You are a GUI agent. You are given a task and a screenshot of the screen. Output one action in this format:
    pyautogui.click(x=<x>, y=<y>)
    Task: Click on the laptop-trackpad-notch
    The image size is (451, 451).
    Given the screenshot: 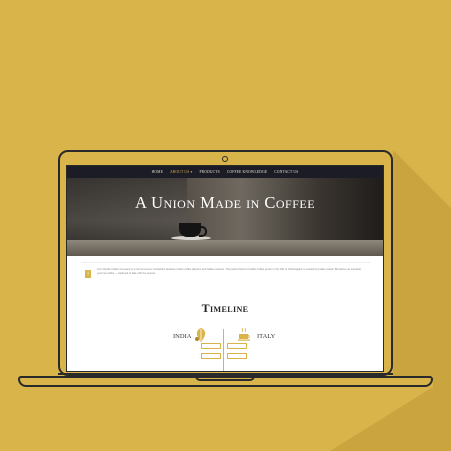 What is the action you would take?
    pyautogui.click(x=225, y=378)
    